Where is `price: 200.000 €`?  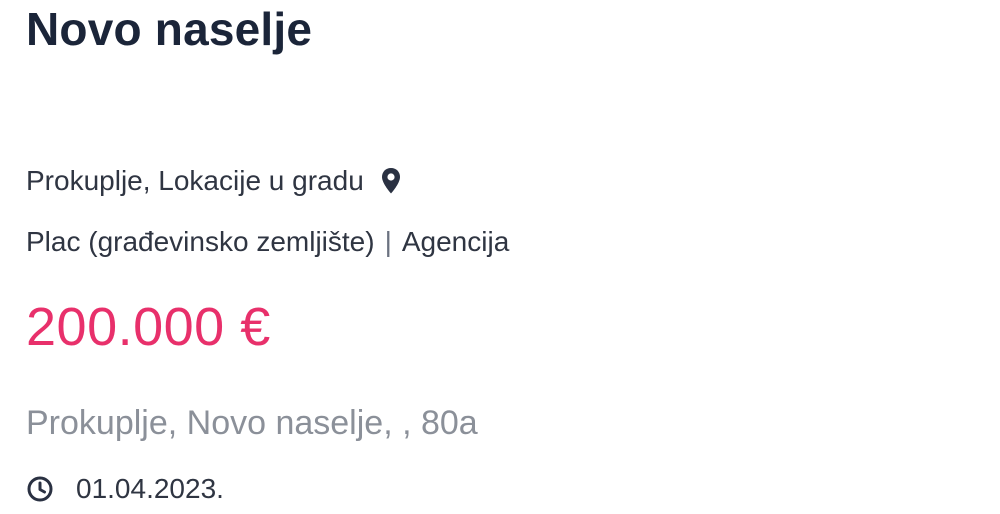 price: 200.000 € is located at coordinates (148, 327).